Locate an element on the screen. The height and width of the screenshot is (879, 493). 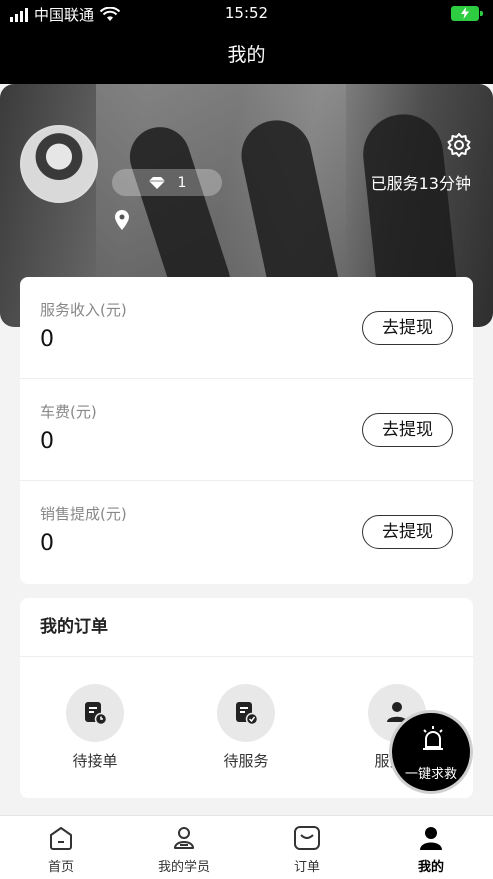
tab-home: 首页 is located at coordinates (61, 849).